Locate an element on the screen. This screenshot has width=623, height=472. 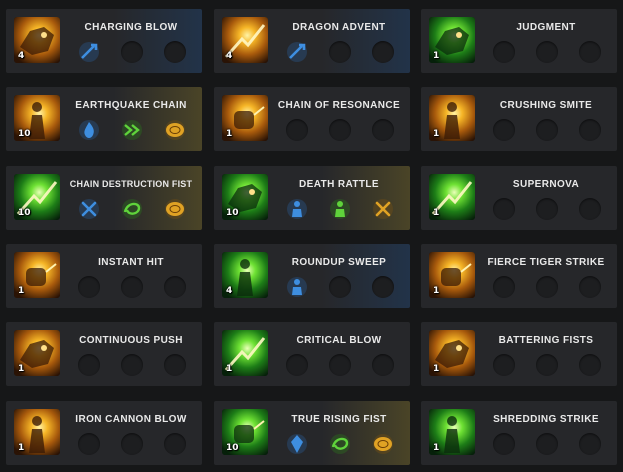
skill-name: EARTHQUAKE CHAIN is located at coordinates (131, 105).